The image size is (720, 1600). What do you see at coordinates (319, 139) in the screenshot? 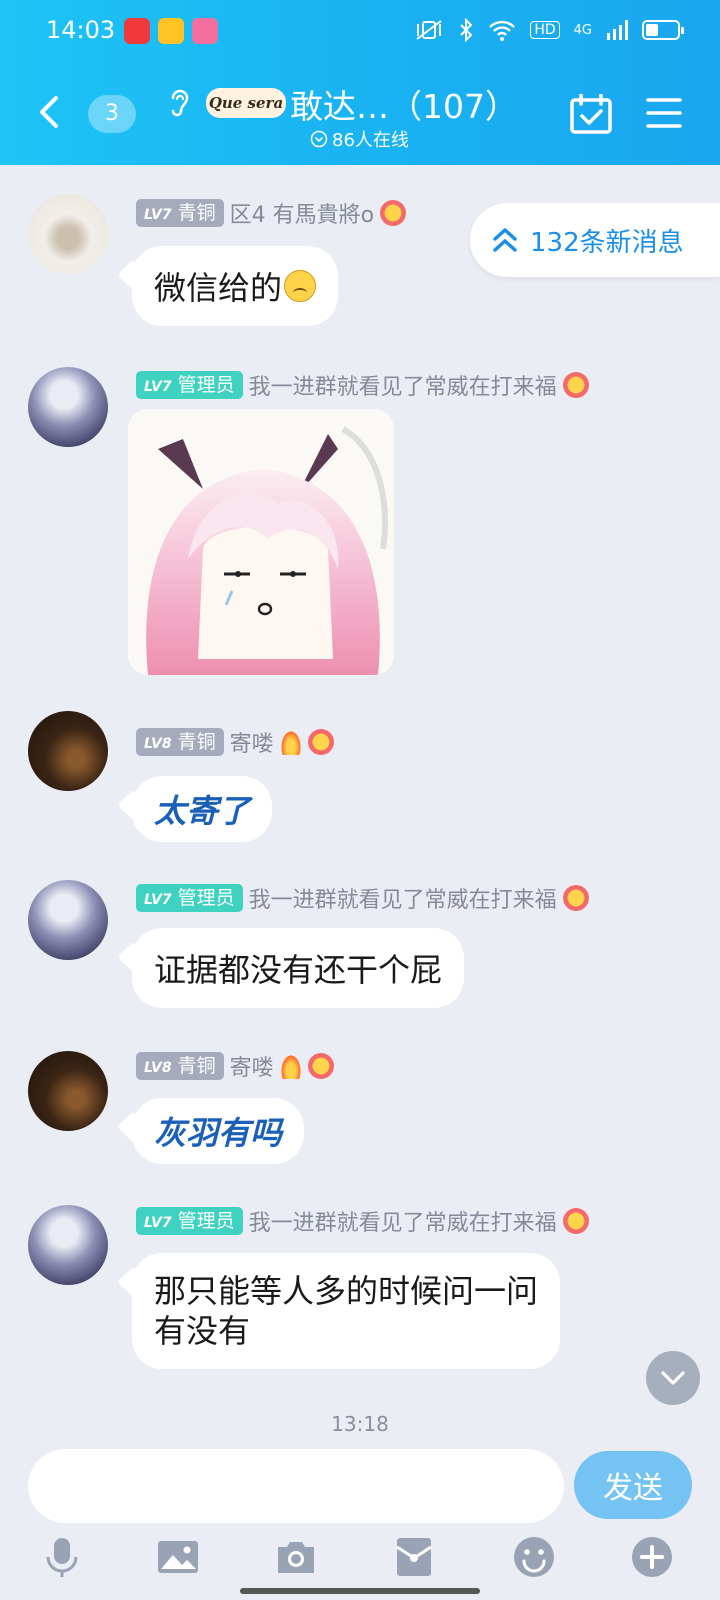
I see `chevron-down-circle-icon` at bounding box center [319, 139].